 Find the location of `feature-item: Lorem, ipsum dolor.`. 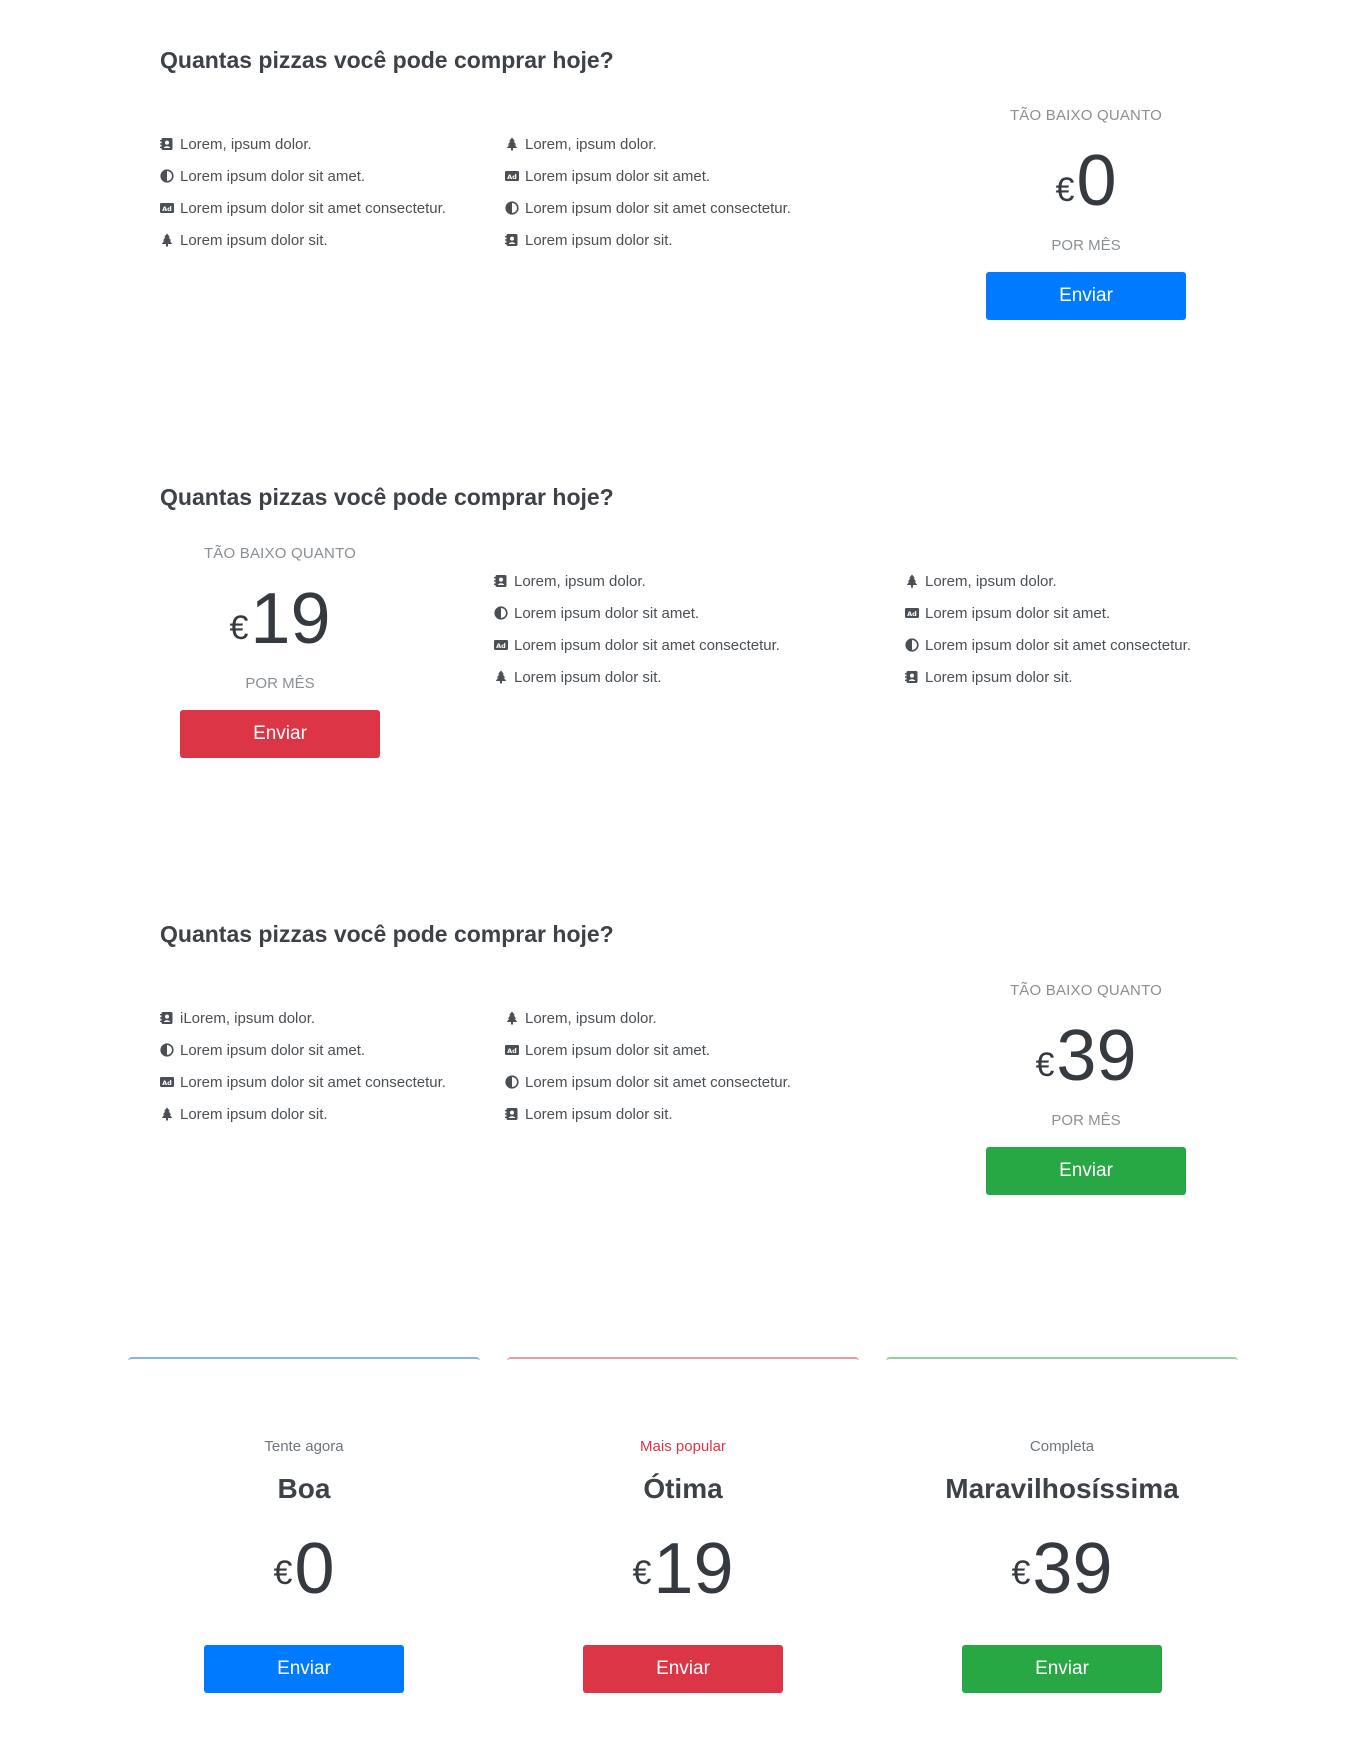

feature-item: Lorem, ipsum dolor. is located at coordinates (1048, 581).